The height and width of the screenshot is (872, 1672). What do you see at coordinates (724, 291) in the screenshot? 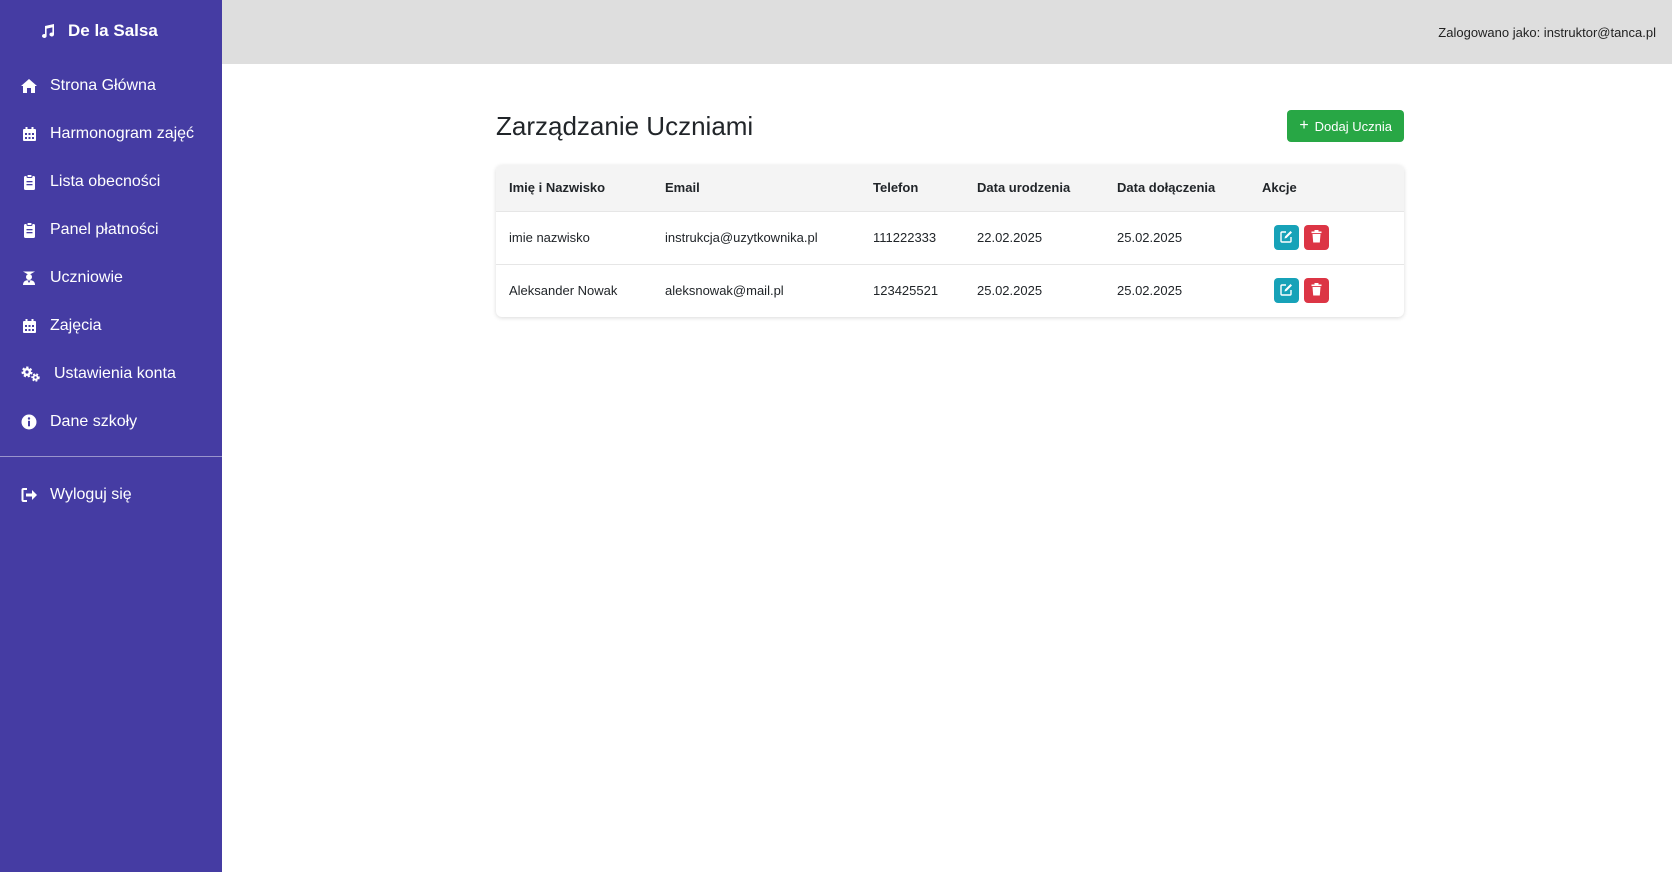
I see `cell-email: aleksnowak@mail.pl` at bounding box center [724, 291].